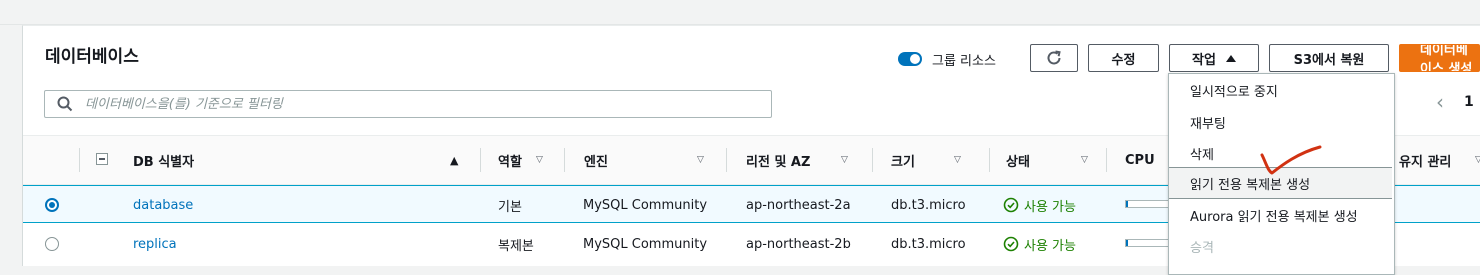  What do you see at coordinates (1123, 58) in the screenshot?
I see `modify-button: 수정` at bounding box center [1123, 58].